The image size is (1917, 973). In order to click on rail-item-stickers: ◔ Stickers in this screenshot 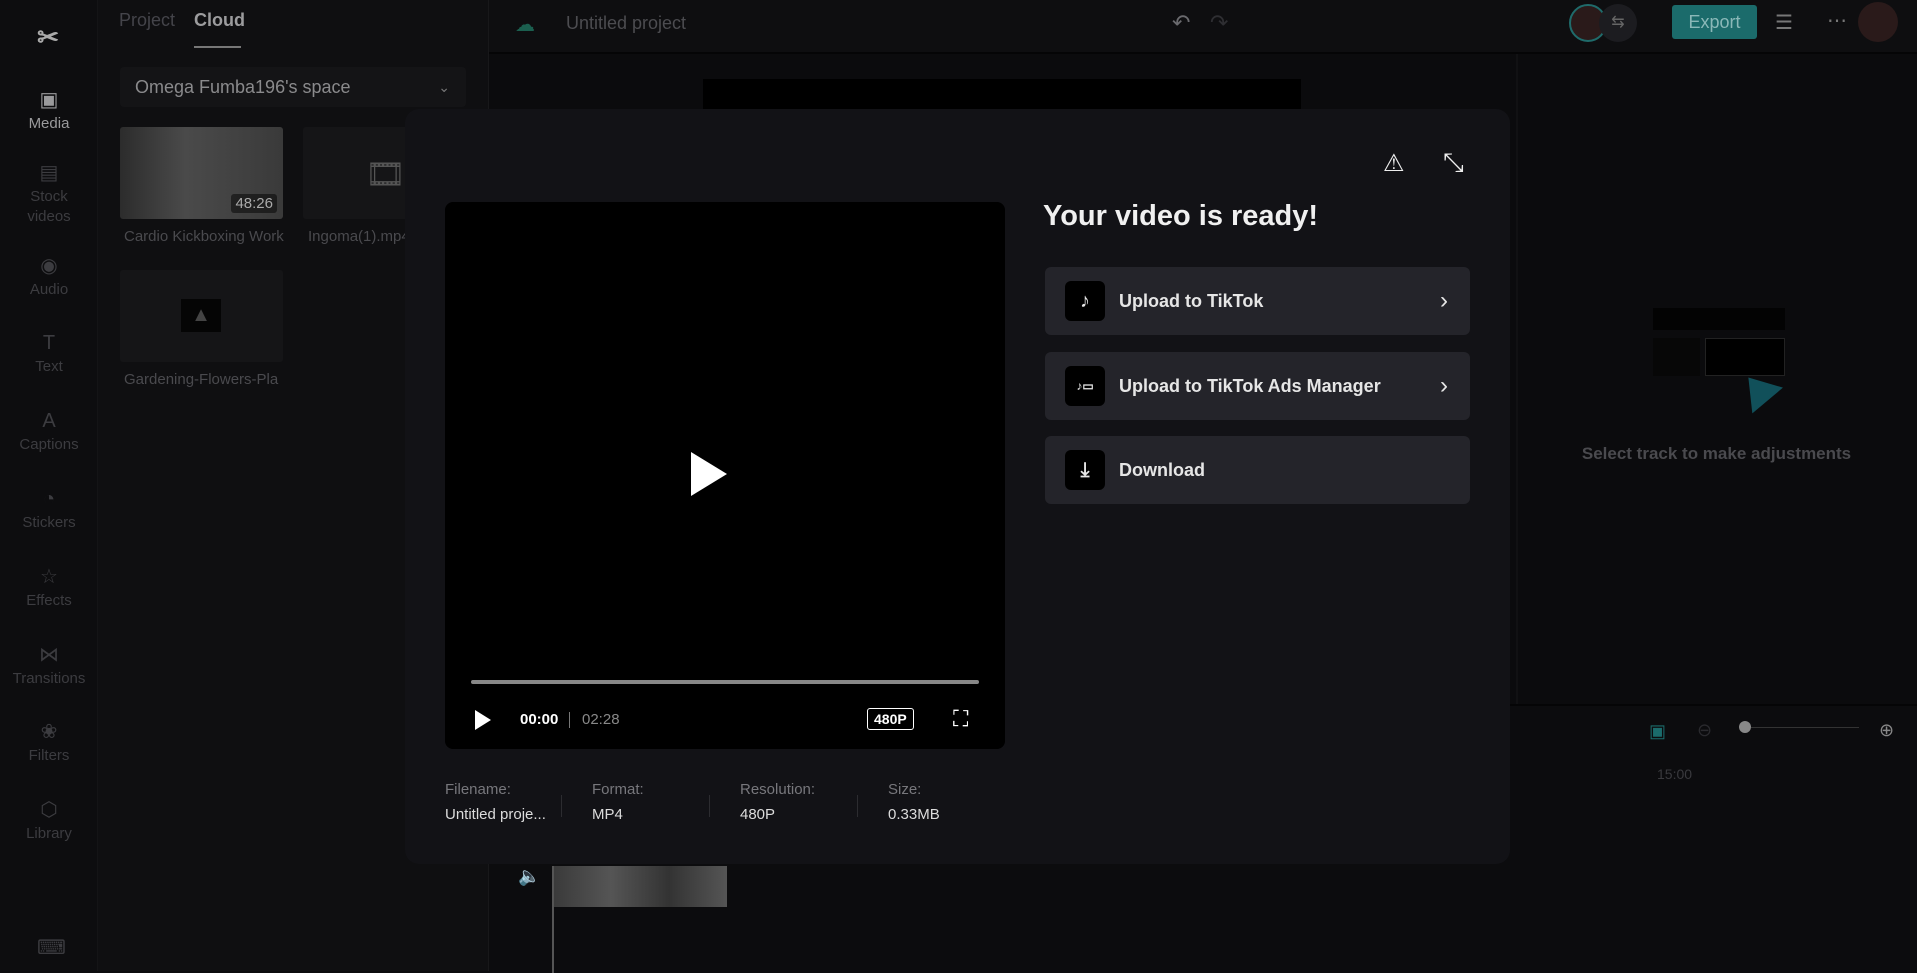, I will do `click(49, 510)`.